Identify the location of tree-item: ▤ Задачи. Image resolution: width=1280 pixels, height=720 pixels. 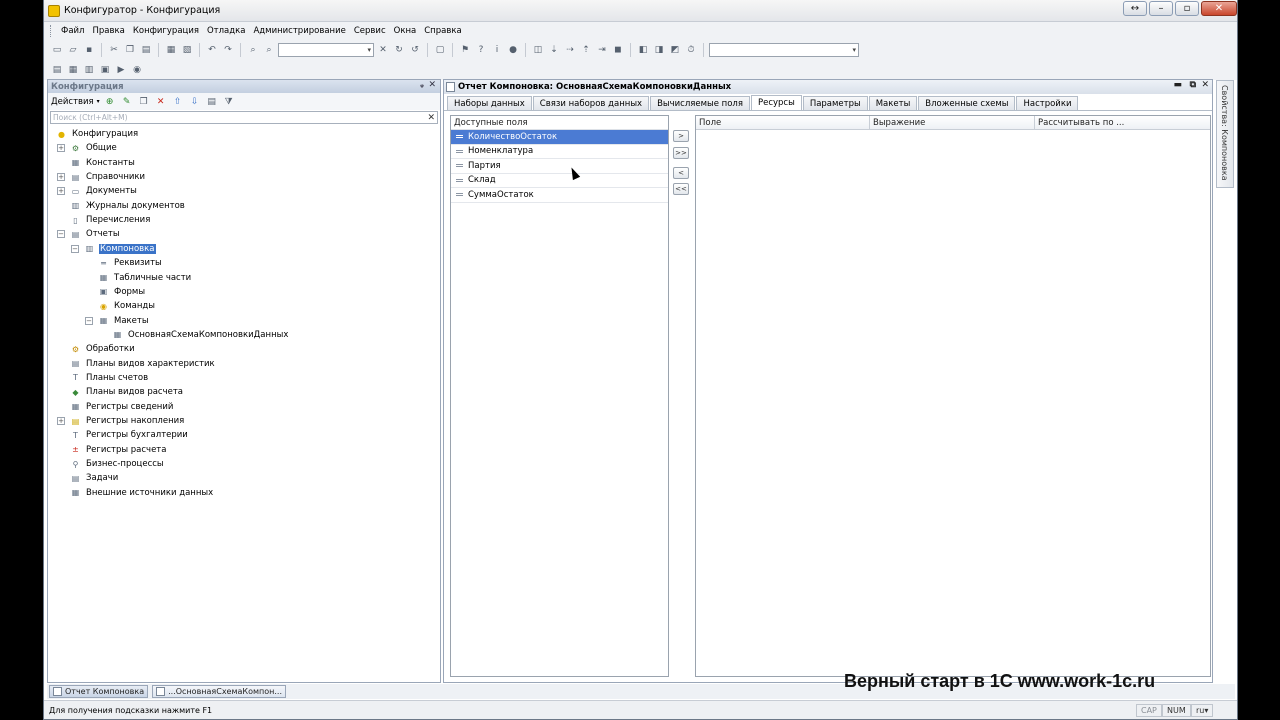
(94, 478).